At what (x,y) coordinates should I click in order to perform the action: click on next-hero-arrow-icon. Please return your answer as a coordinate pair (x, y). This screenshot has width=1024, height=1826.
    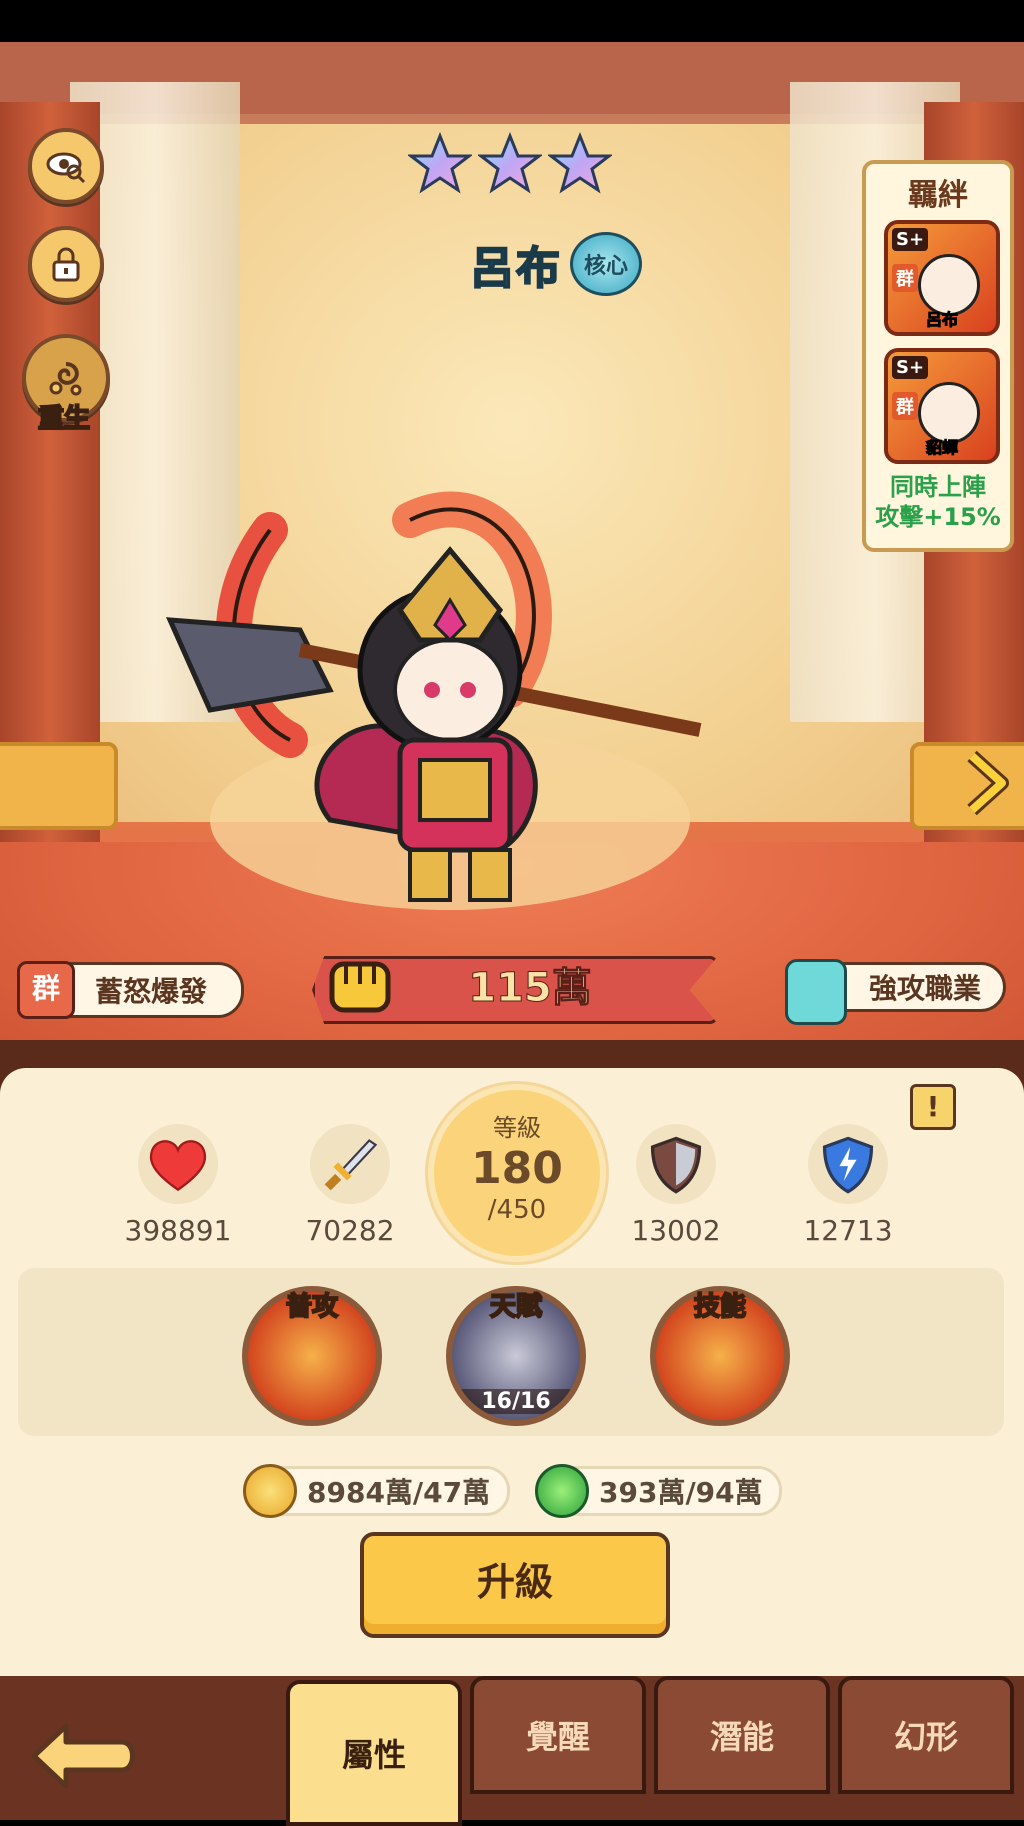
    Looking at the image, I should click on (987, 783).